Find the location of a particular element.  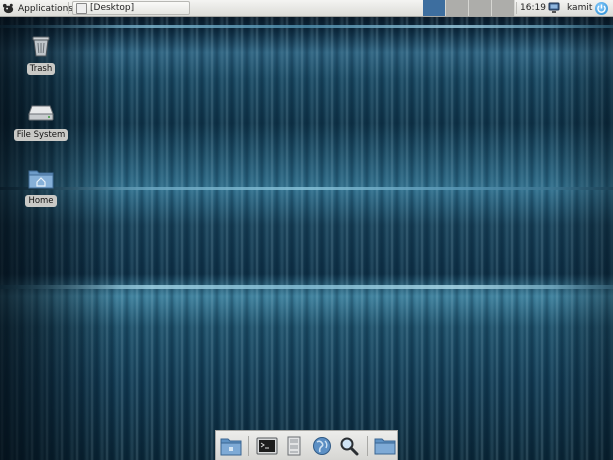

search-launcher is located at coordinates (348, 446).